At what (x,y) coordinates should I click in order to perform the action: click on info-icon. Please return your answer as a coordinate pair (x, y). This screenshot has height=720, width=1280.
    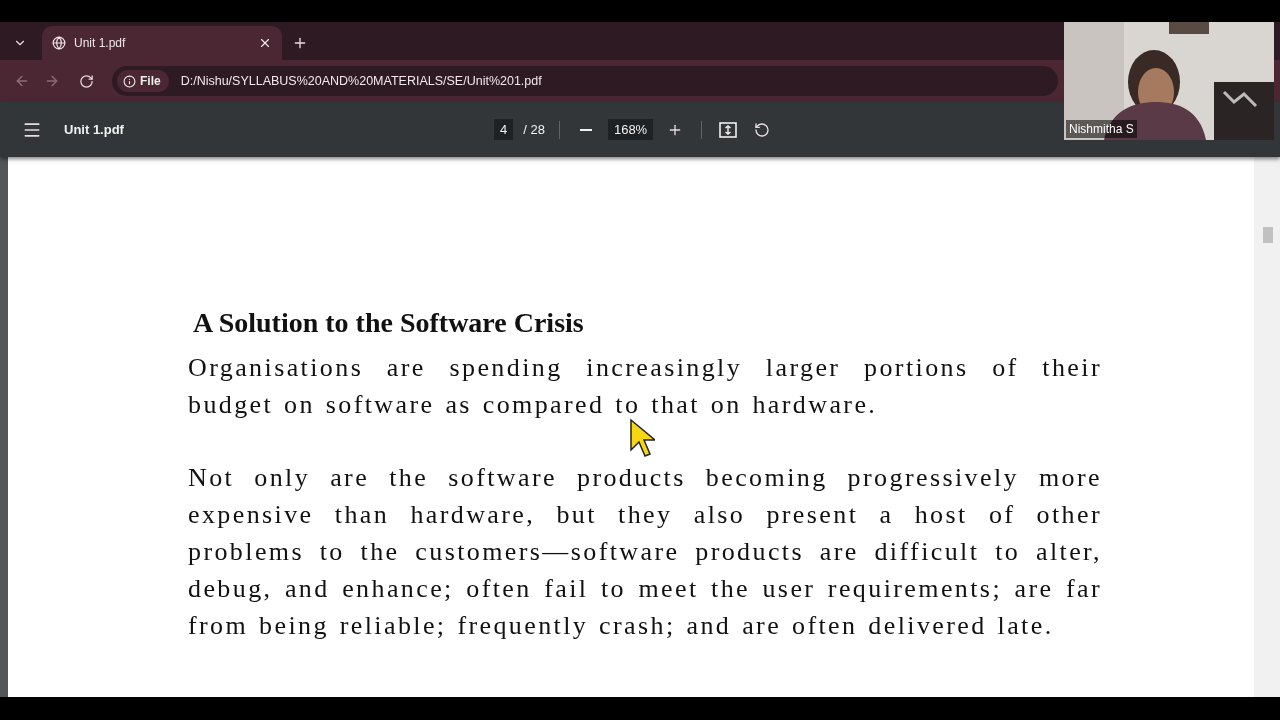
    Looking at the image, I should click on (129, 81).